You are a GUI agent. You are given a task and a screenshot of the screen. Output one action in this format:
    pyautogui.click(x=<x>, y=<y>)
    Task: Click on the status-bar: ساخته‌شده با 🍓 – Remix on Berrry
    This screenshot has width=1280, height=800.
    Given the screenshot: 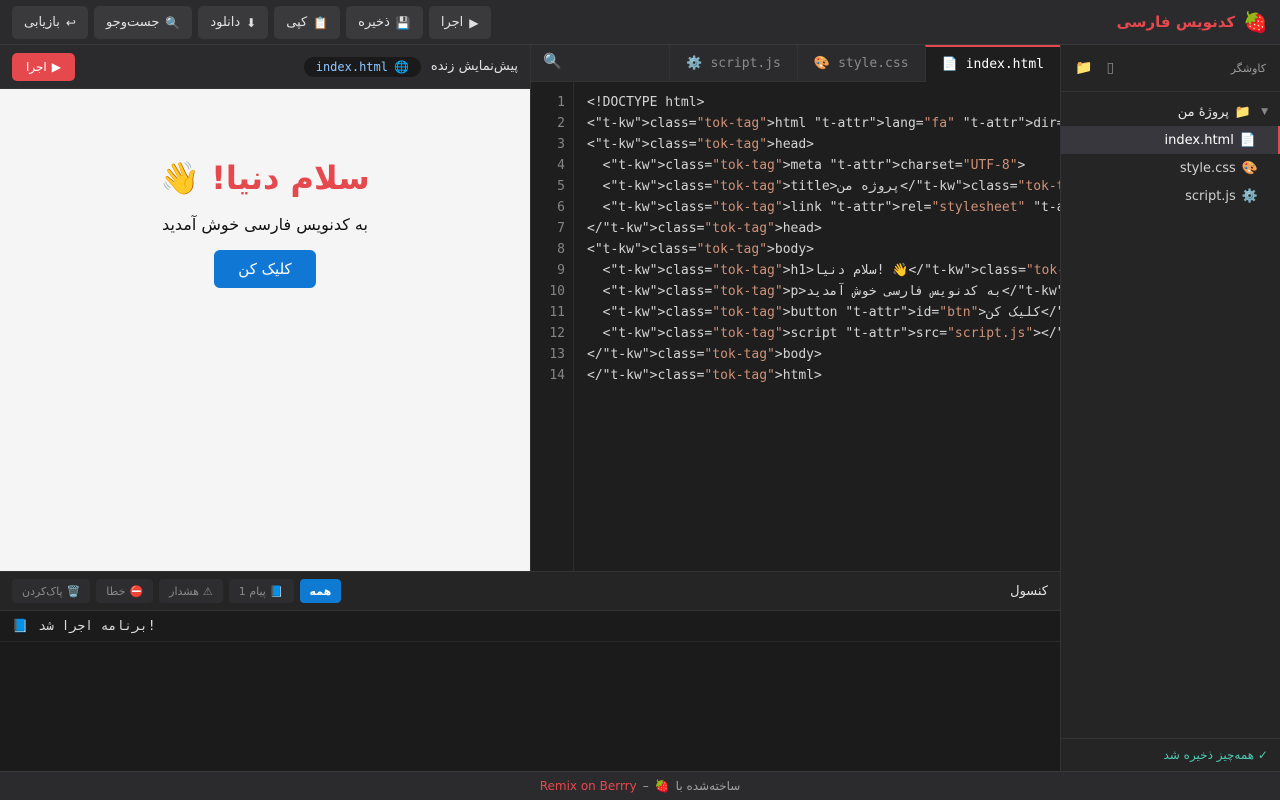 What is the action you would take?
    pyautogui.click(x=640, y=785)
    